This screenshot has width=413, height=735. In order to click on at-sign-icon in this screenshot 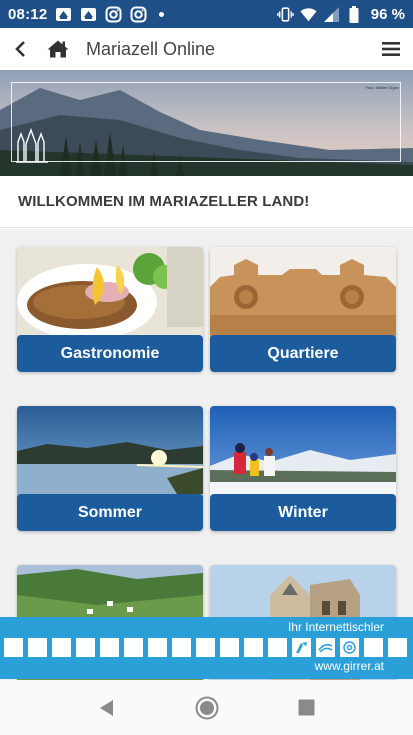, I will do `click(349, 647)`.